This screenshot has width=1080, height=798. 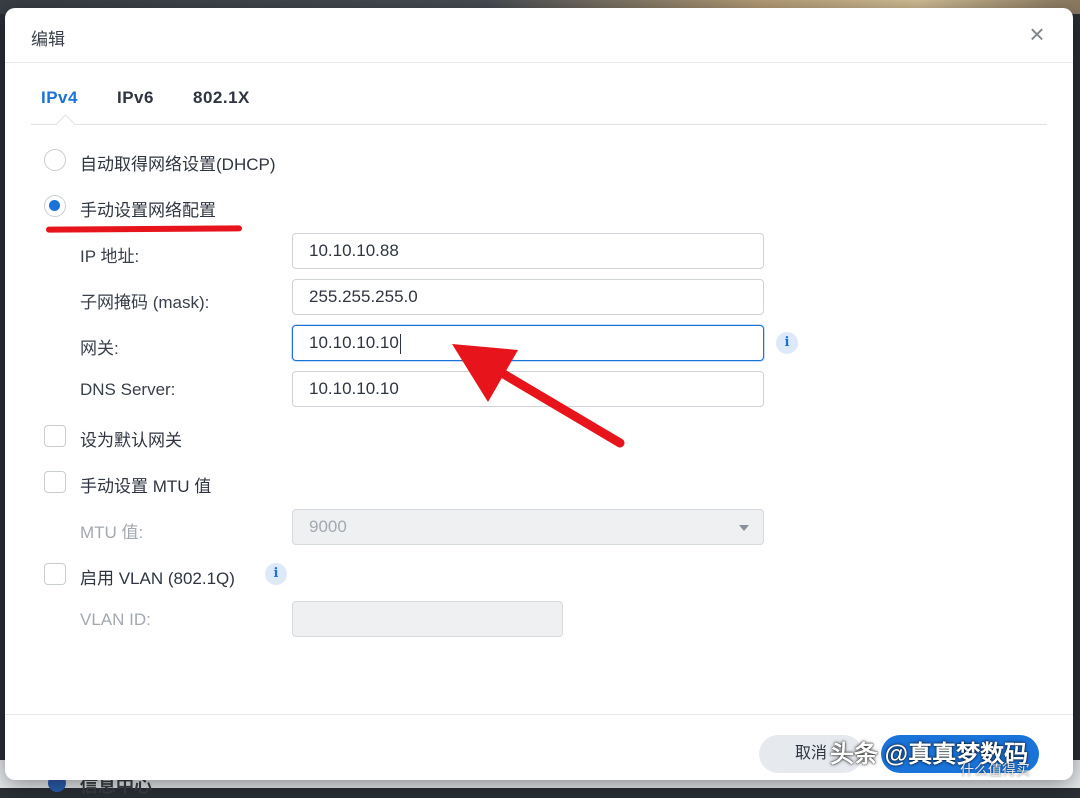 I want to click on subnet-mask-input: 255.255.255.0, so click(x=528, y=297).